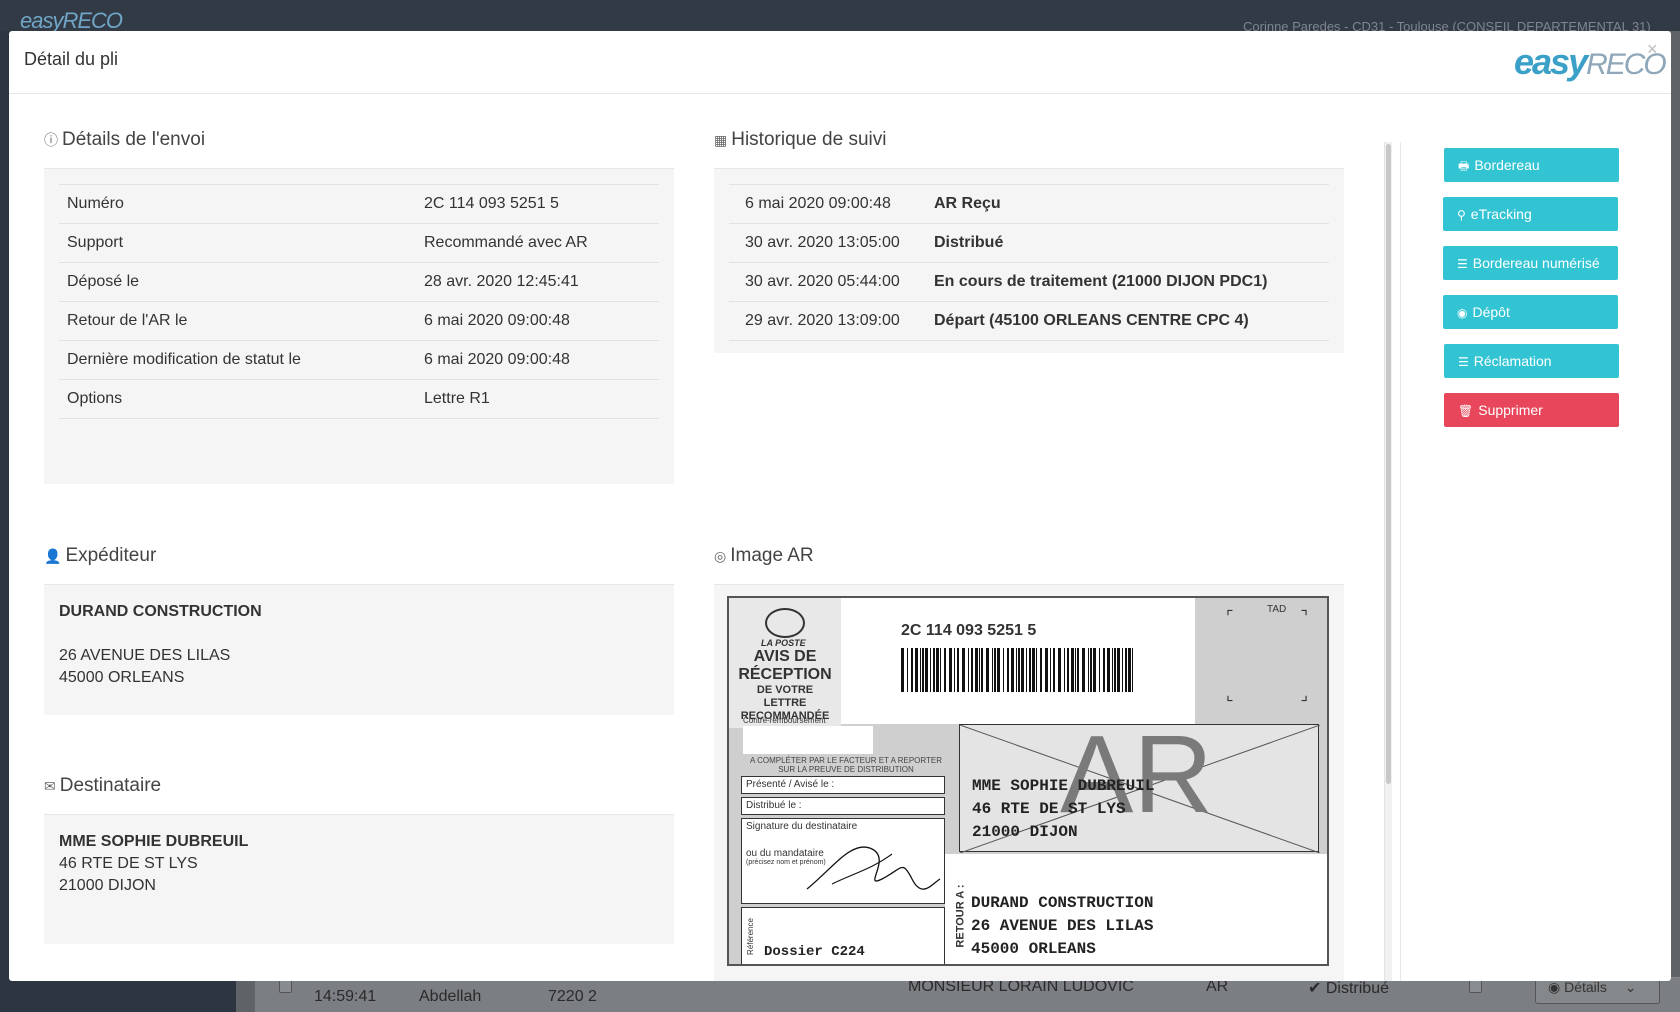  What do you see at coordinates (1062, 903) in the screenshot?
I see `ar-ret1: DURAND CONSTRUCTION` at bounding box center [1062, 903].